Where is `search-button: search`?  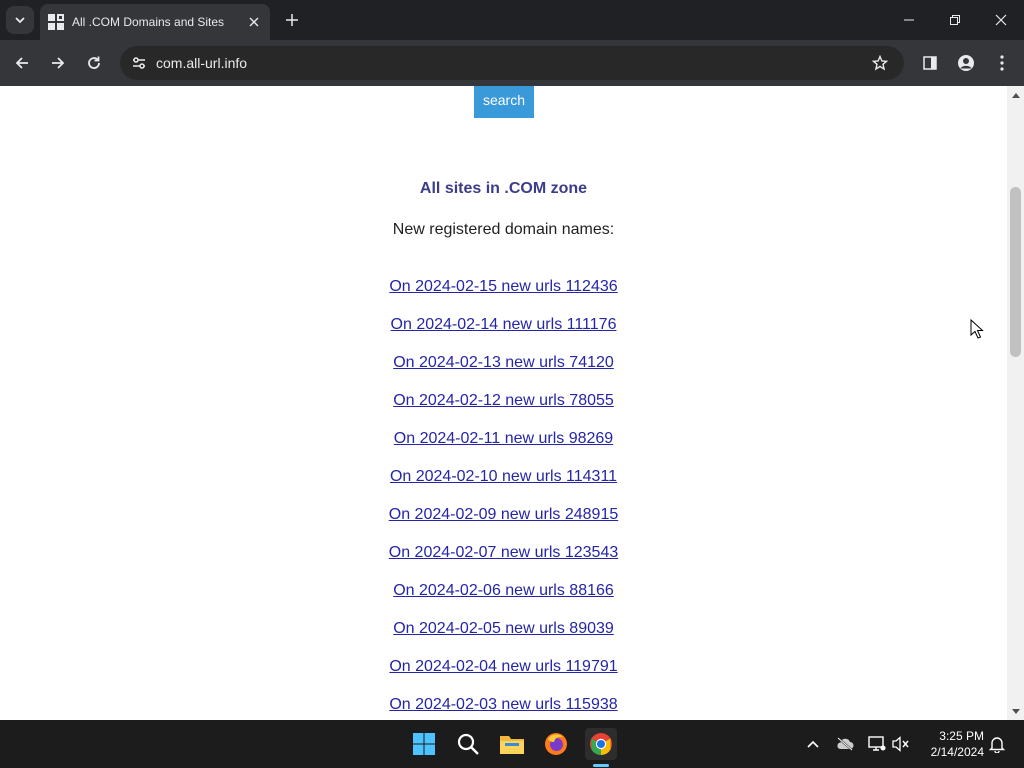
search-button: search is located at coordinates (504, 102).